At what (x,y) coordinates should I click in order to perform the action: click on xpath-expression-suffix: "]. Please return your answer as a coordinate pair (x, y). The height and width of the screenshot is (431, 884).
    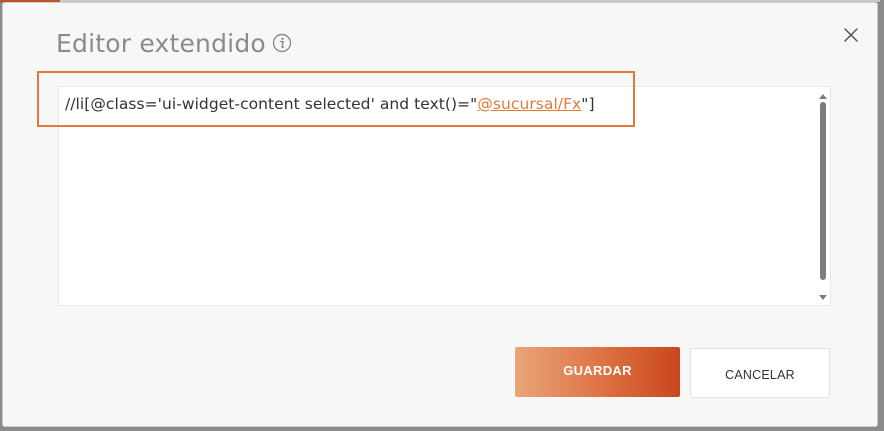
    Looking at the image, I should click on (588, 104).